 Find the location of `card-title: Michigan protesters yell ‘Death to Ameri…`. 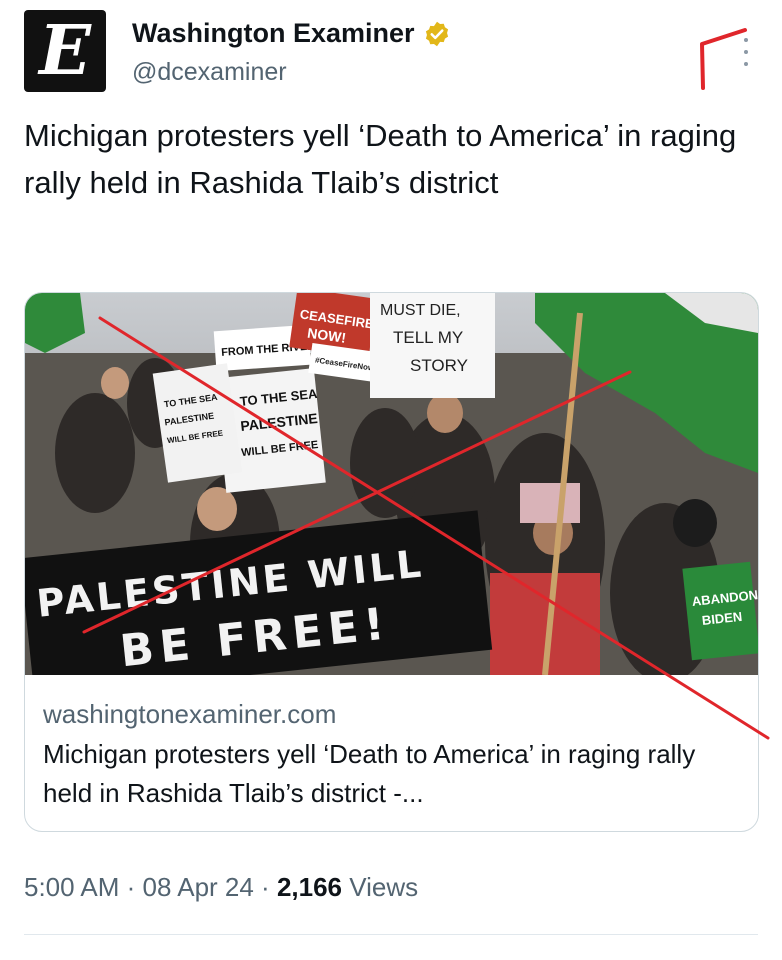

card-title: Michigan protesters yell ‘Death to Ameri… is located at coordinates (393, 774).